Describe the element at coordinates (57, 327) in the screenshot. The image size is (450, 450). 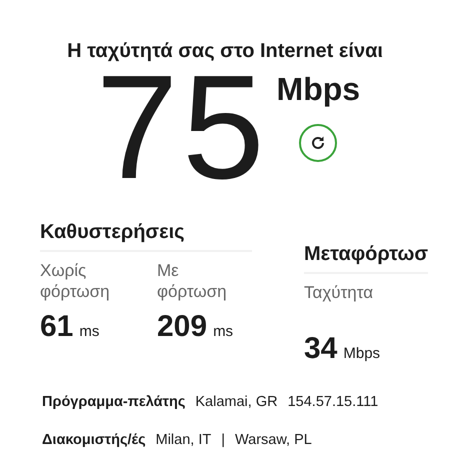
I see `metric-value: 61` at that location.